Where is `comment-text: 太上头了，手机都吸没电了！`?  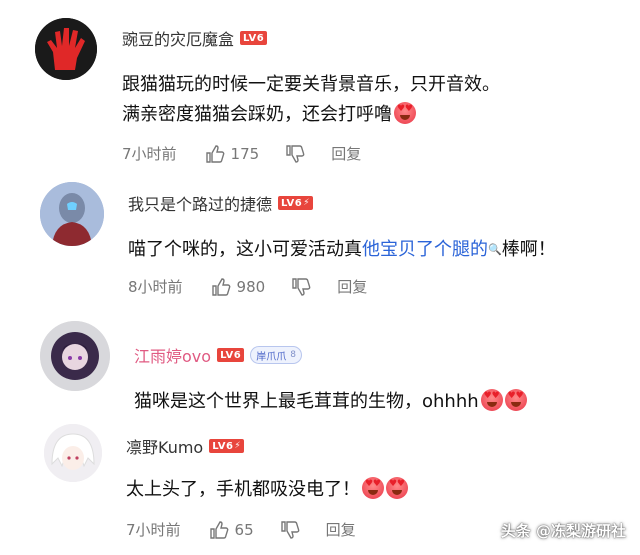 comment-text: 太上头了，手机都吸没电了！ is located at coordinates (267, 490).